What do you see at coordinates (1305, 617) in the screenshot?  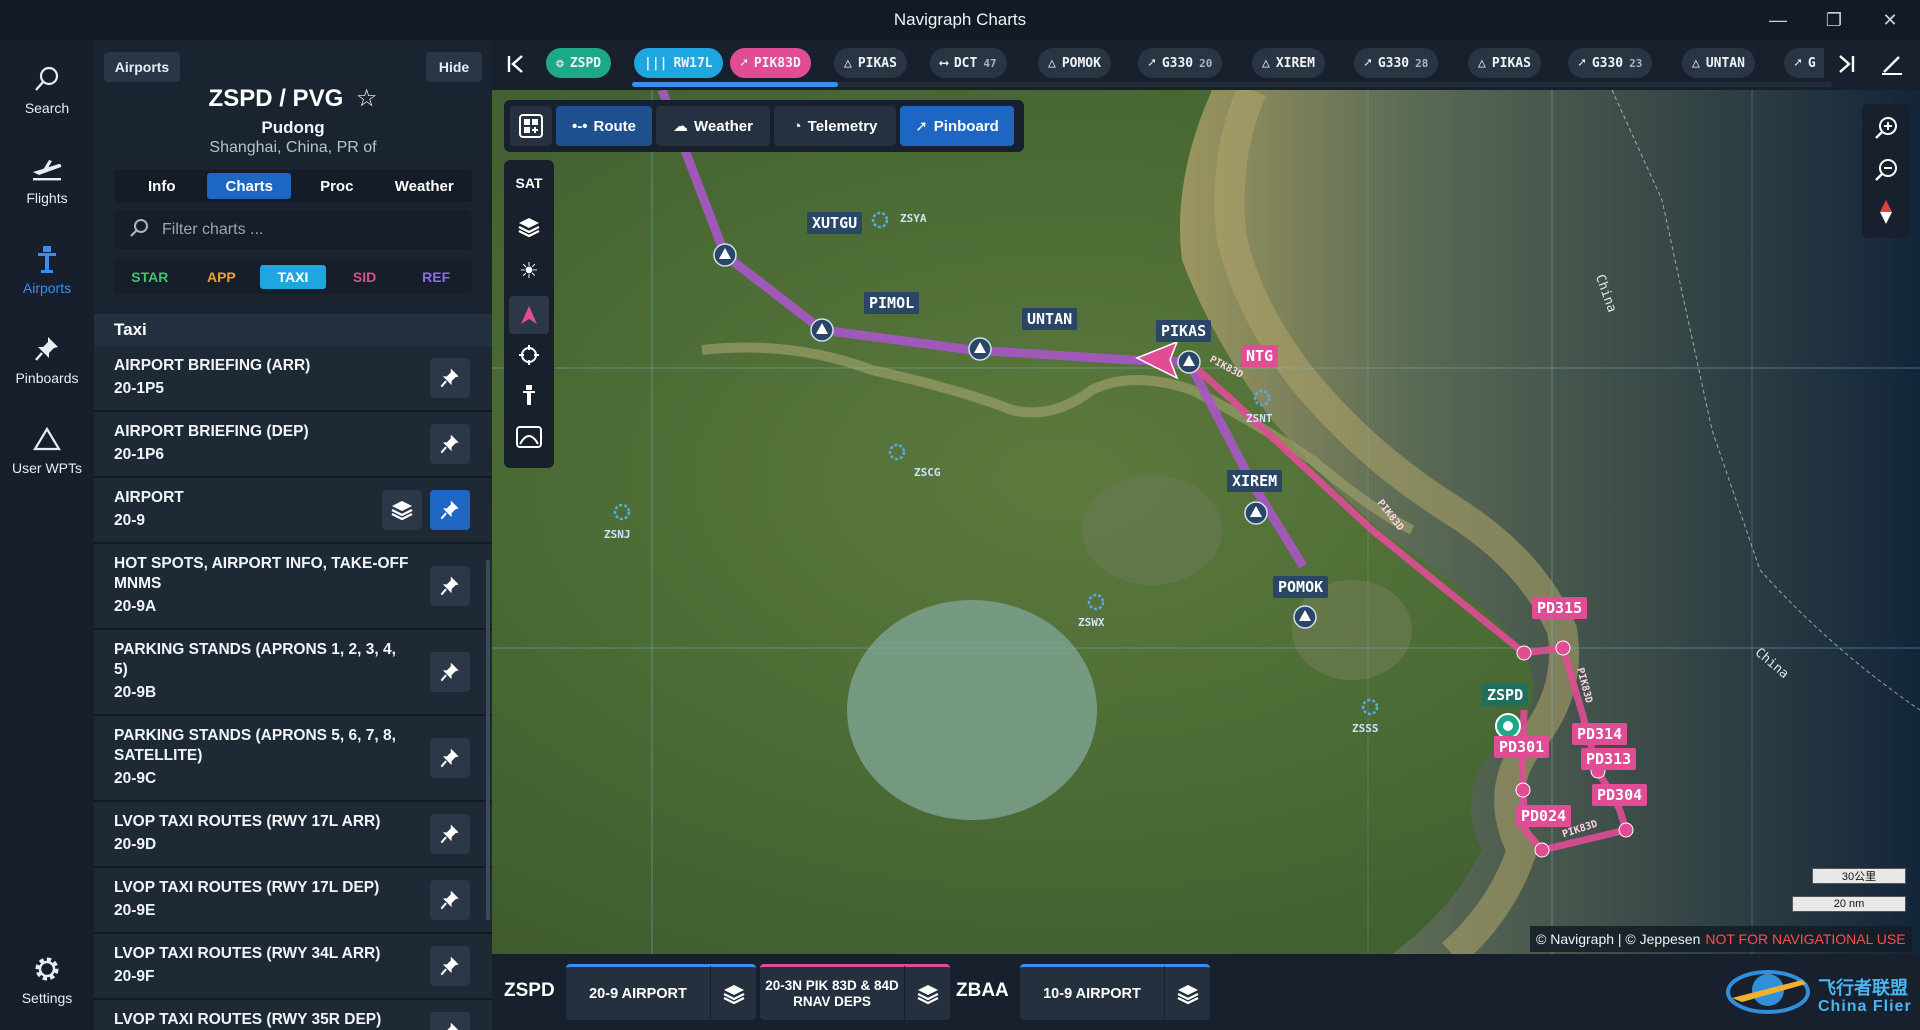 I see `waypoint-marker-pomok` at bounding box center [1305, 617].